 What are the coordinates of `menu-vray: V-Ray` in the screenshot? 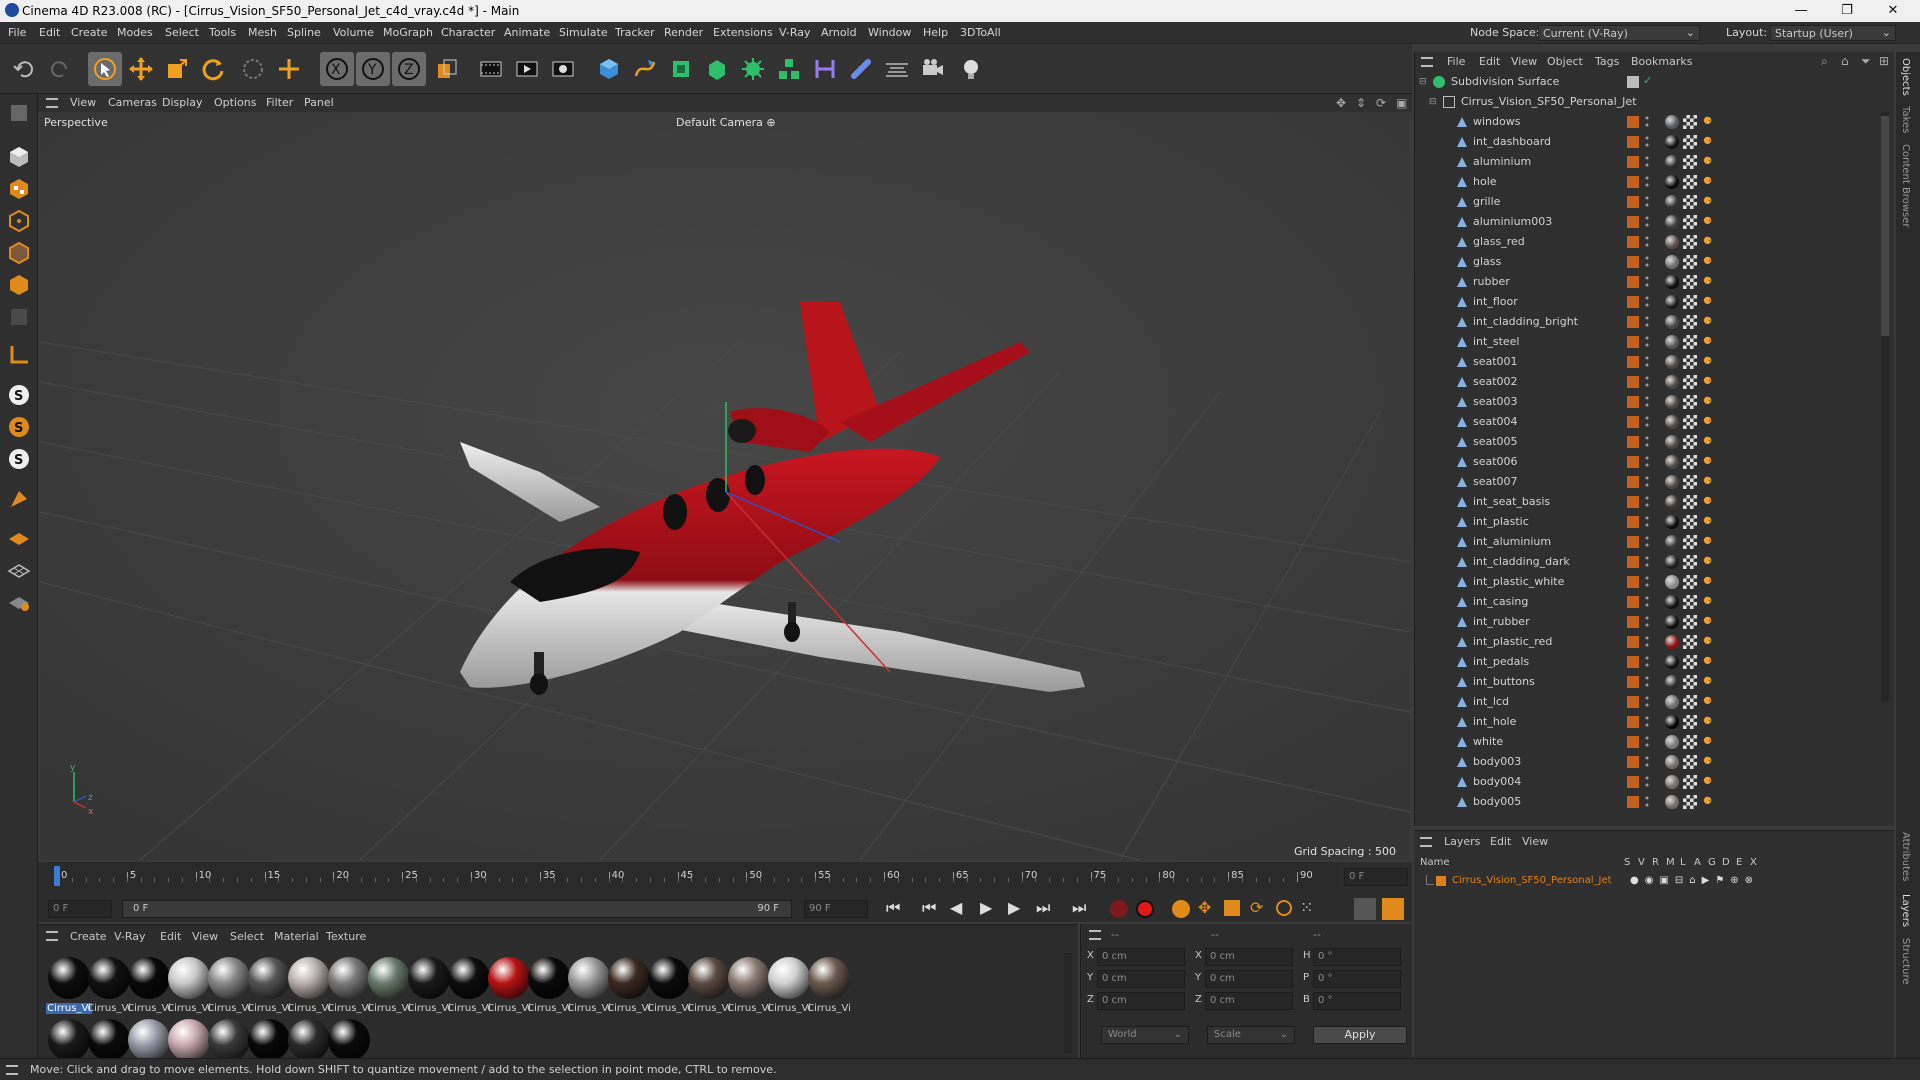 It's located at (795, 33).